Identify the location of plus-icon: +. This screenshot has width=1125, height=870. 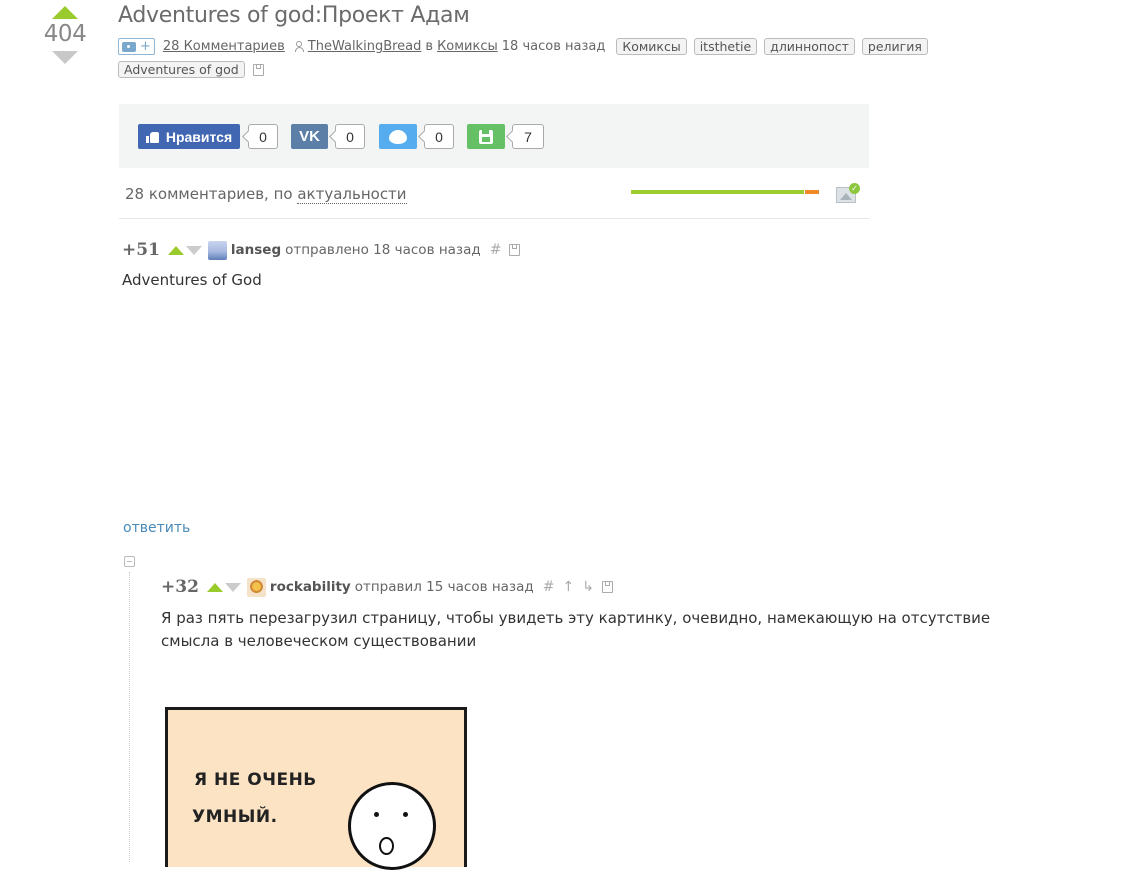
(145, 46).